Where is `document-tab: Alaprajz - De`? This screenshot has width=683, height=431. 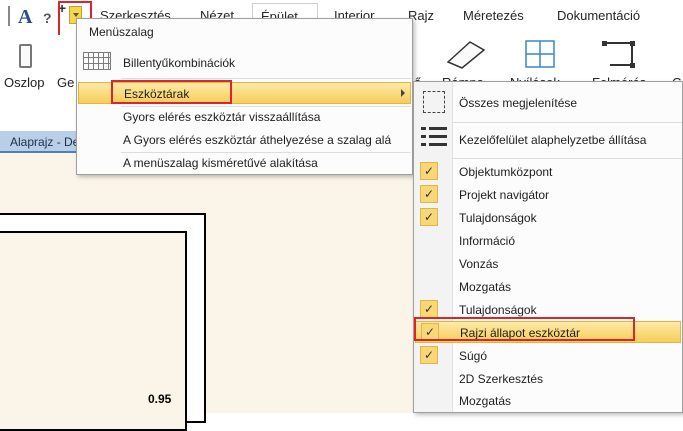 document-tab: Alaprajz - De is located at coordinates (40, 142).